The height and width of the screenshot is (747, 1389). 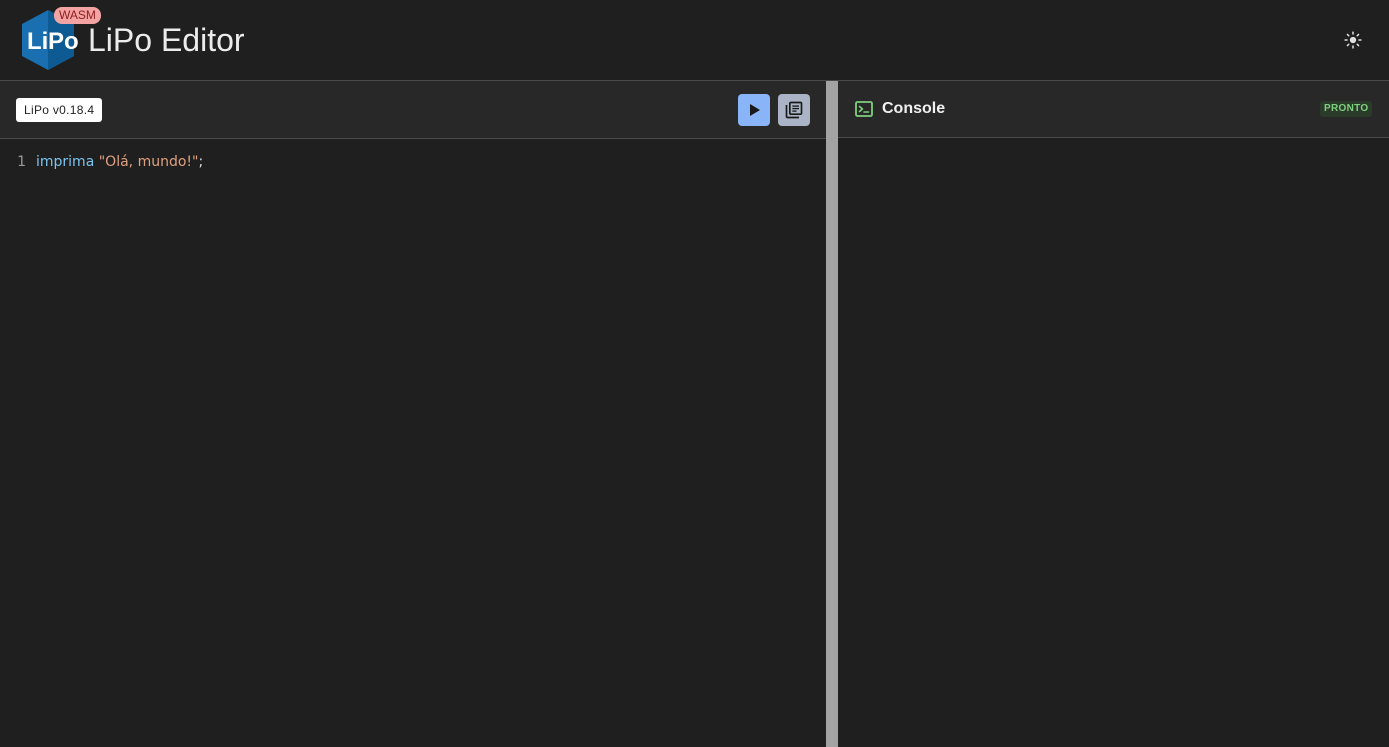 I want to click on sun-icon, so click(x=1353, y=40).